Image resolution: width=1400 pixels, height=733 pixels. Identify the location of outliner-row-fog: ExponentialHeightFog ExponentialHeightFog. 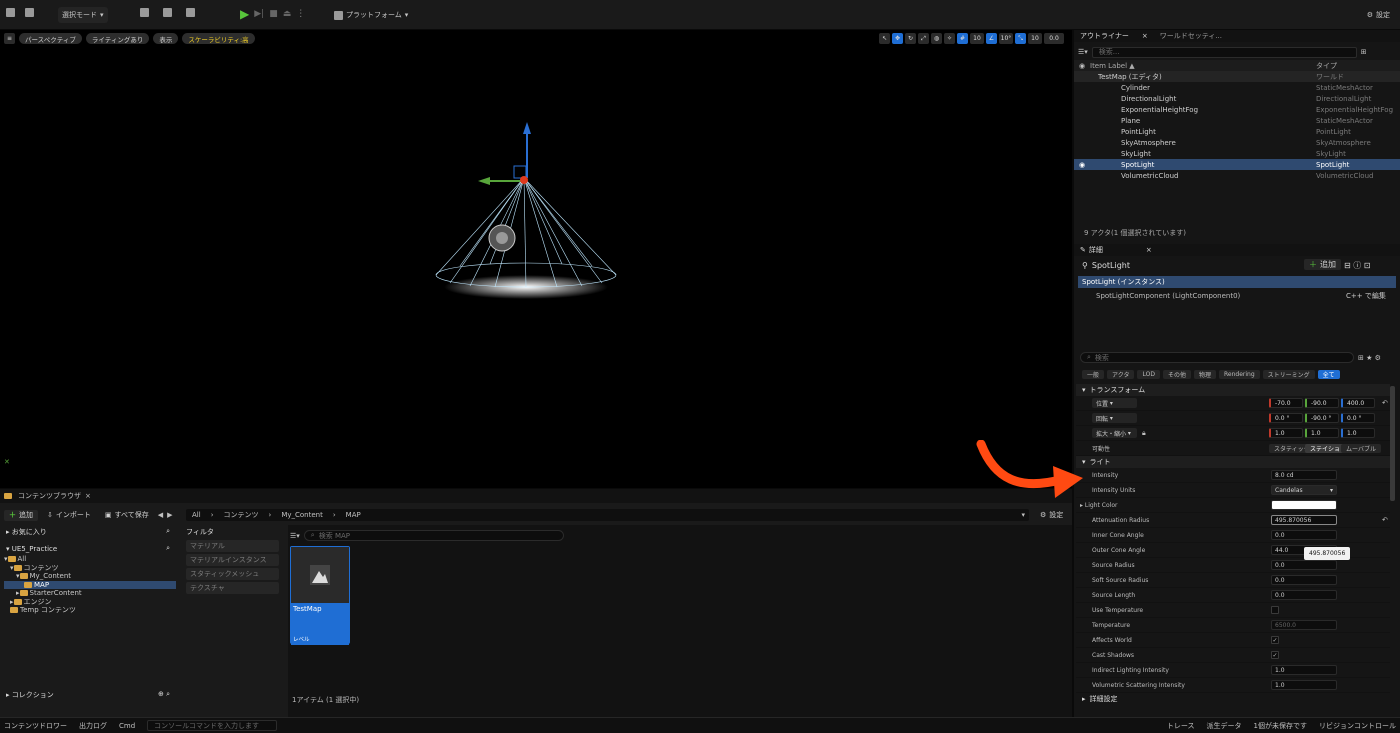
(1237, 109).